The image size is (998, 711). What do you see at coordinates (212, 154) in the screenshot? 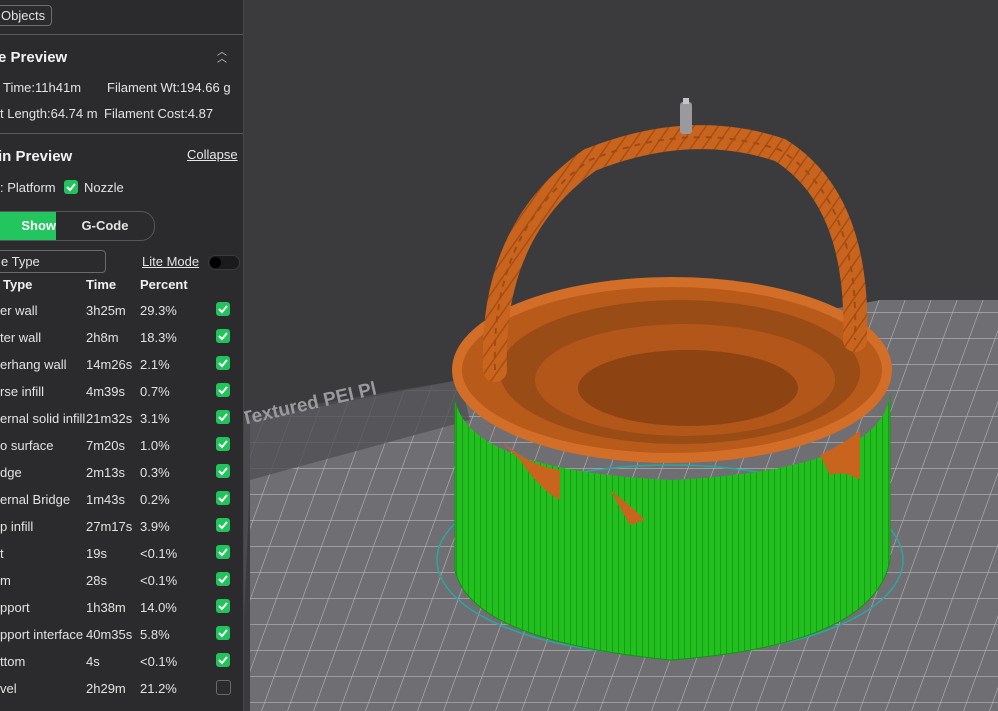
I see `collapse-link: Collapse` at bounding box center [212, 154].